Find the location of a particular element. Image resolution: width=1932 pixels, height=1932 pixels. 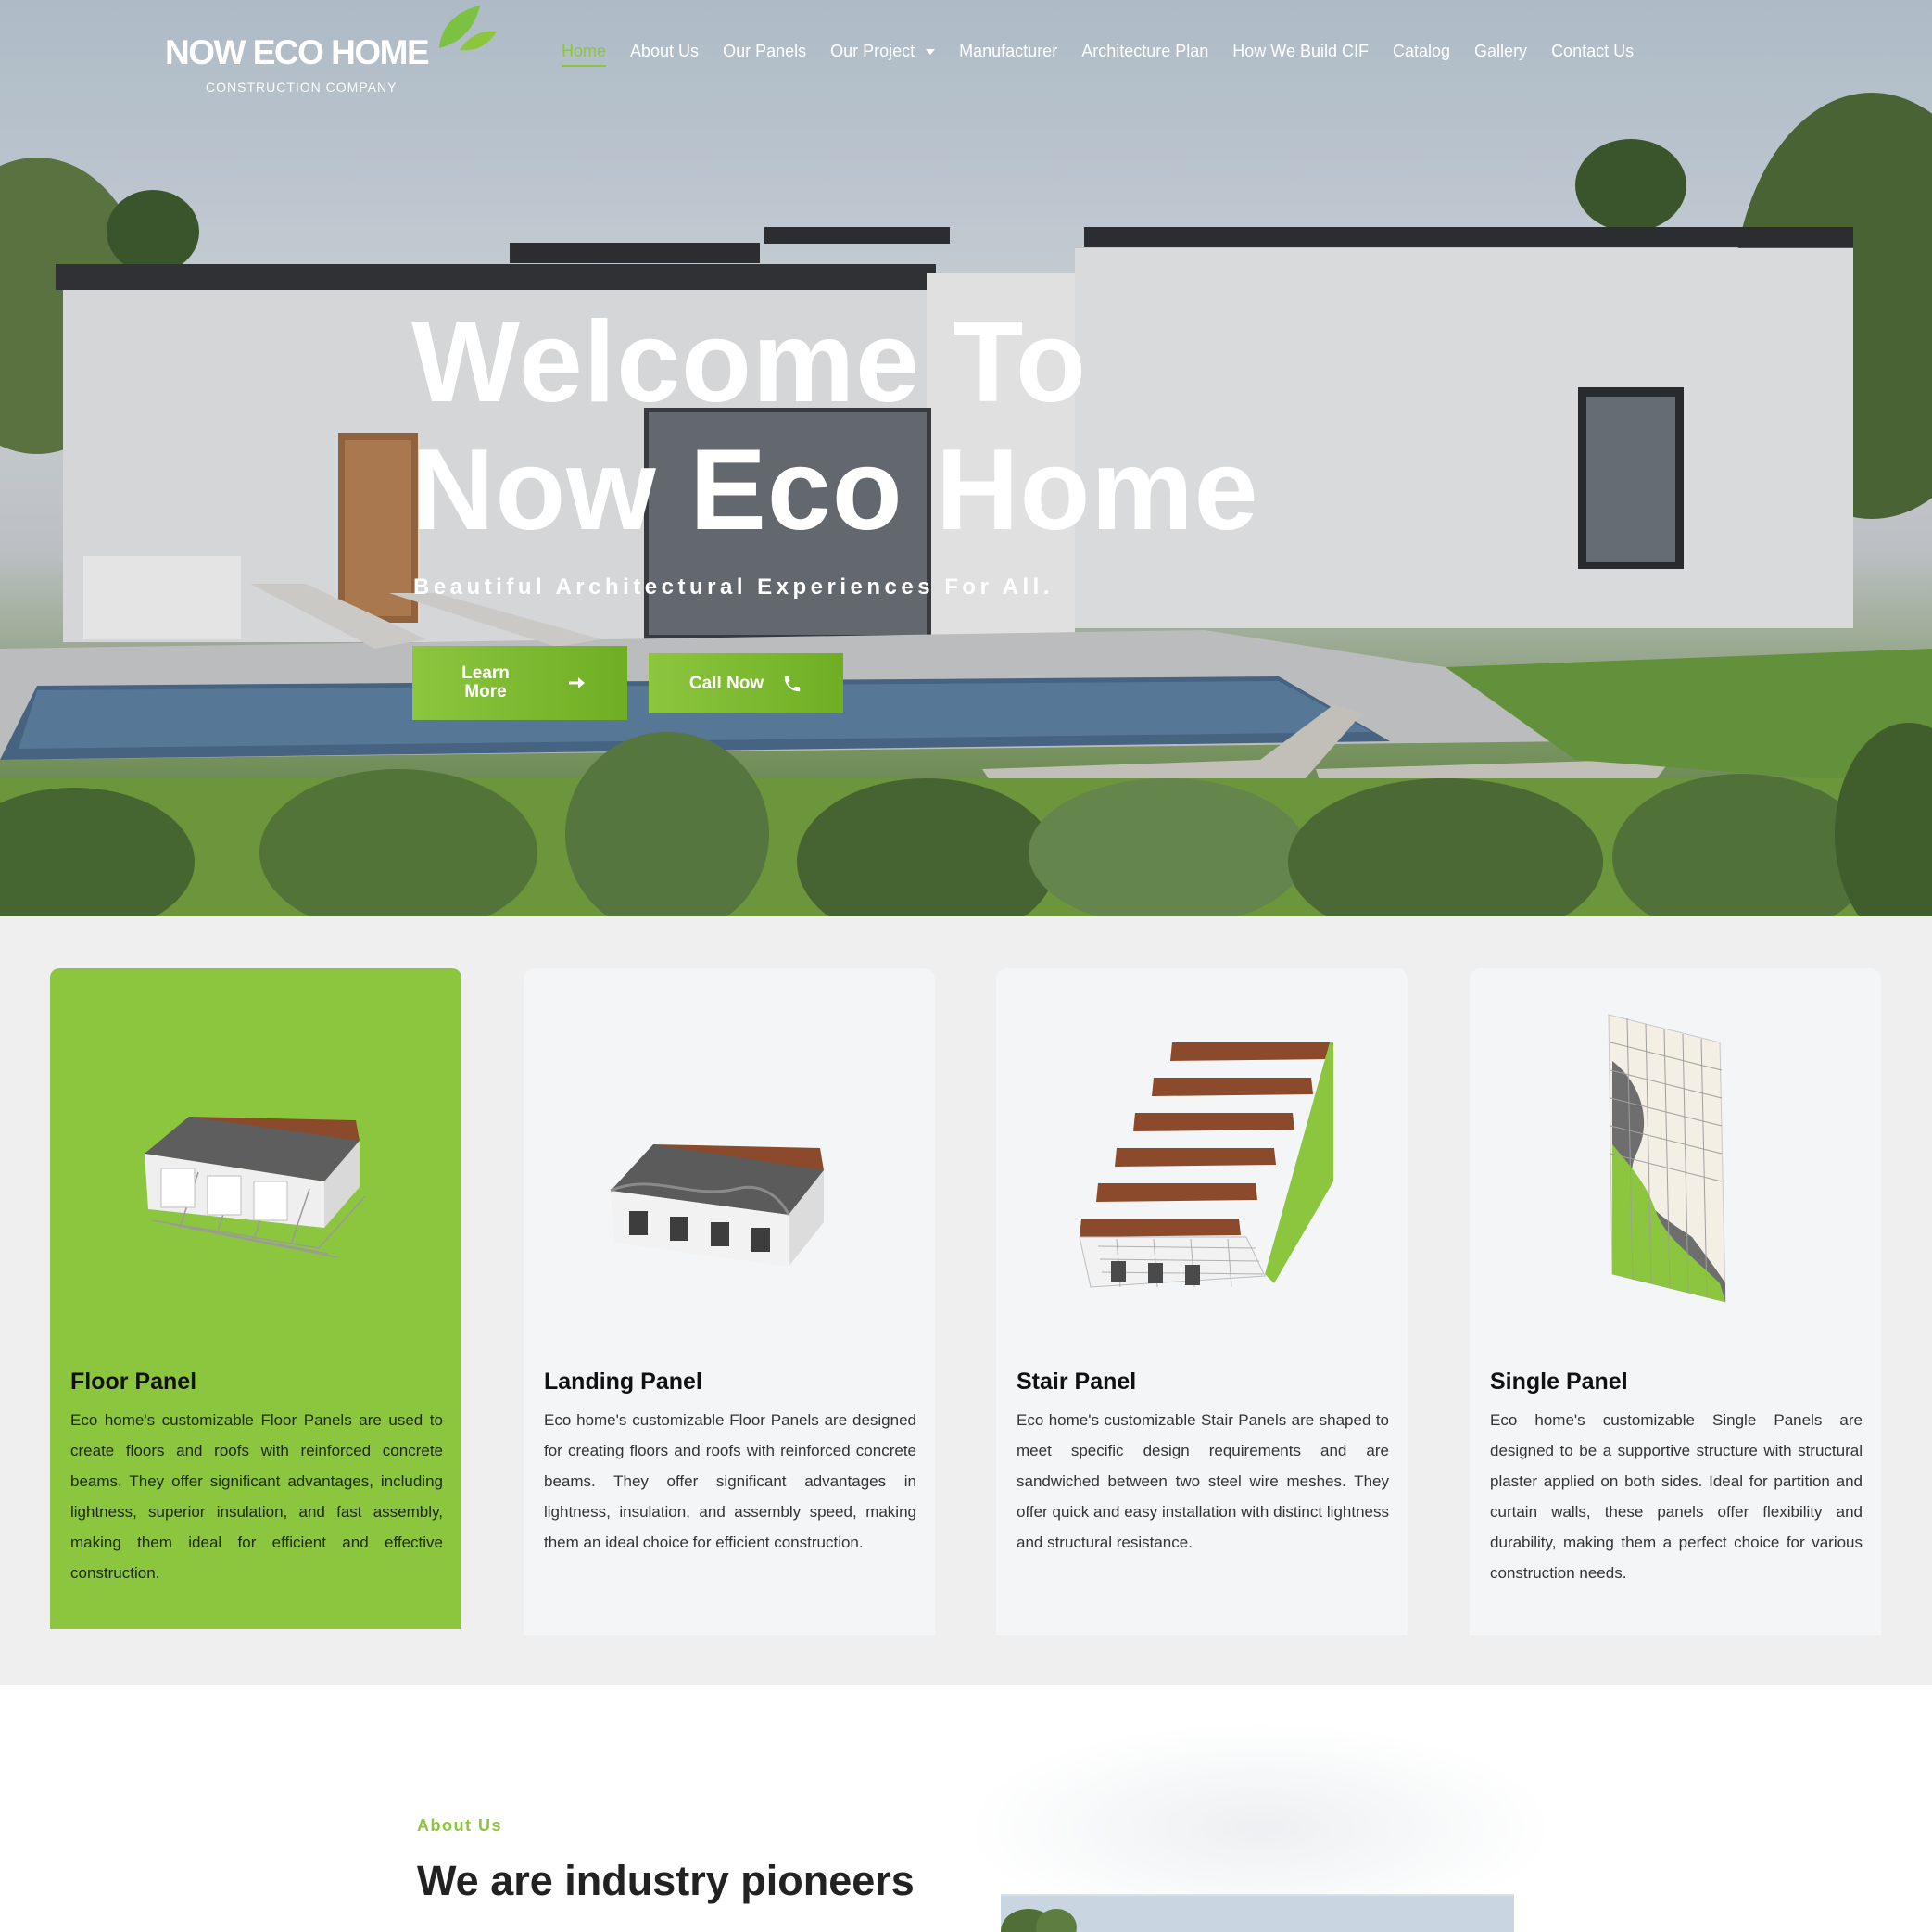

brand-name: NOW ECO HOME is located at coordinates (297, 52).